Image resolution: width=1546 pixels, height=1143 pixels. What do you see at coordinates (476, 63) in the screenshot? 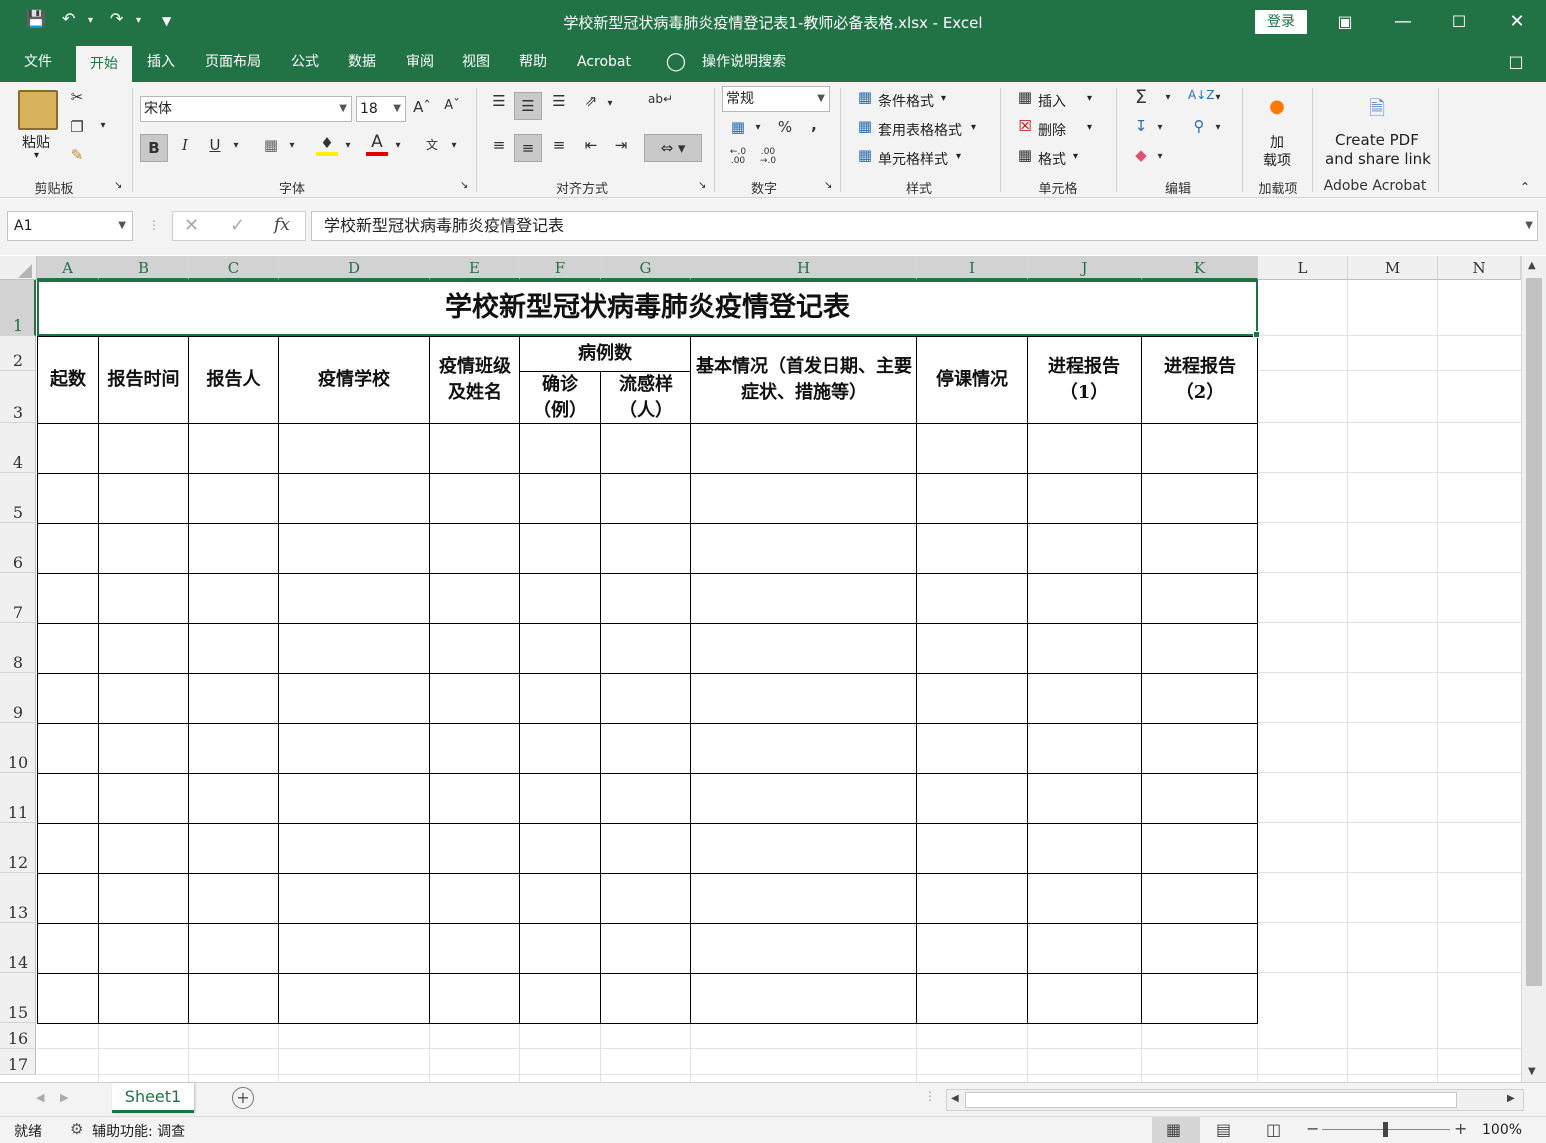
I see `tab-view: 视图` at bounding box center [476, 63].